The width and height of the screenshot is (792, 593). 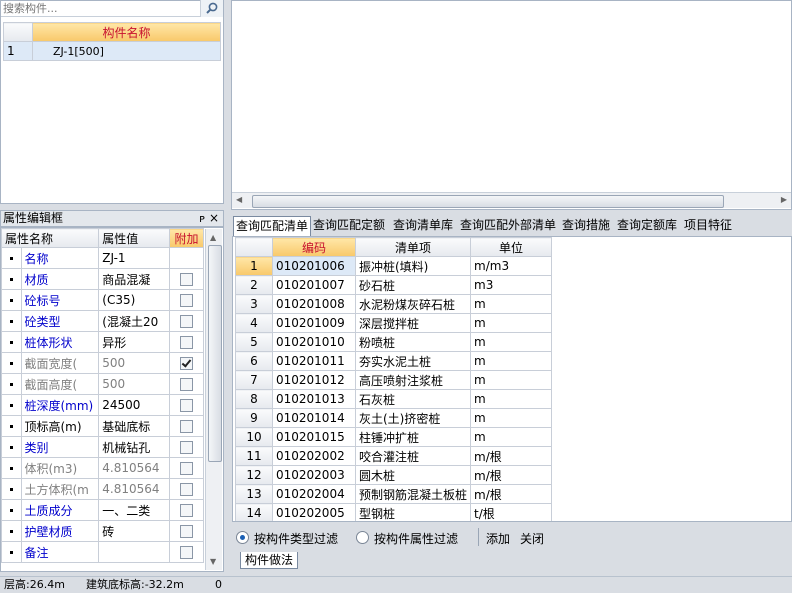 What do you see at coordinates (202, 218) in the screenshot?
I see `pin-icon: ᴘ` at bounding box center [202, 218].